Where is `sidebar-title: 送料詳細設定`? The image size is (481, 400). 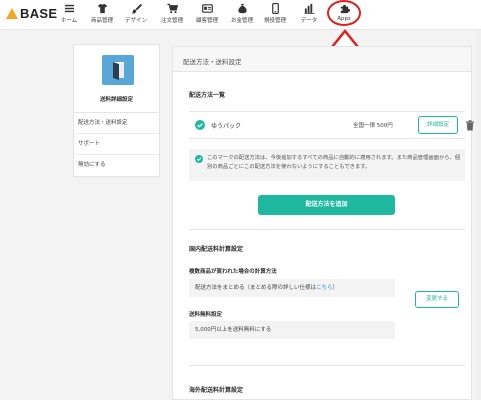
sidebar-title: 送料詳細設定 is located at coordinates (116, 100).